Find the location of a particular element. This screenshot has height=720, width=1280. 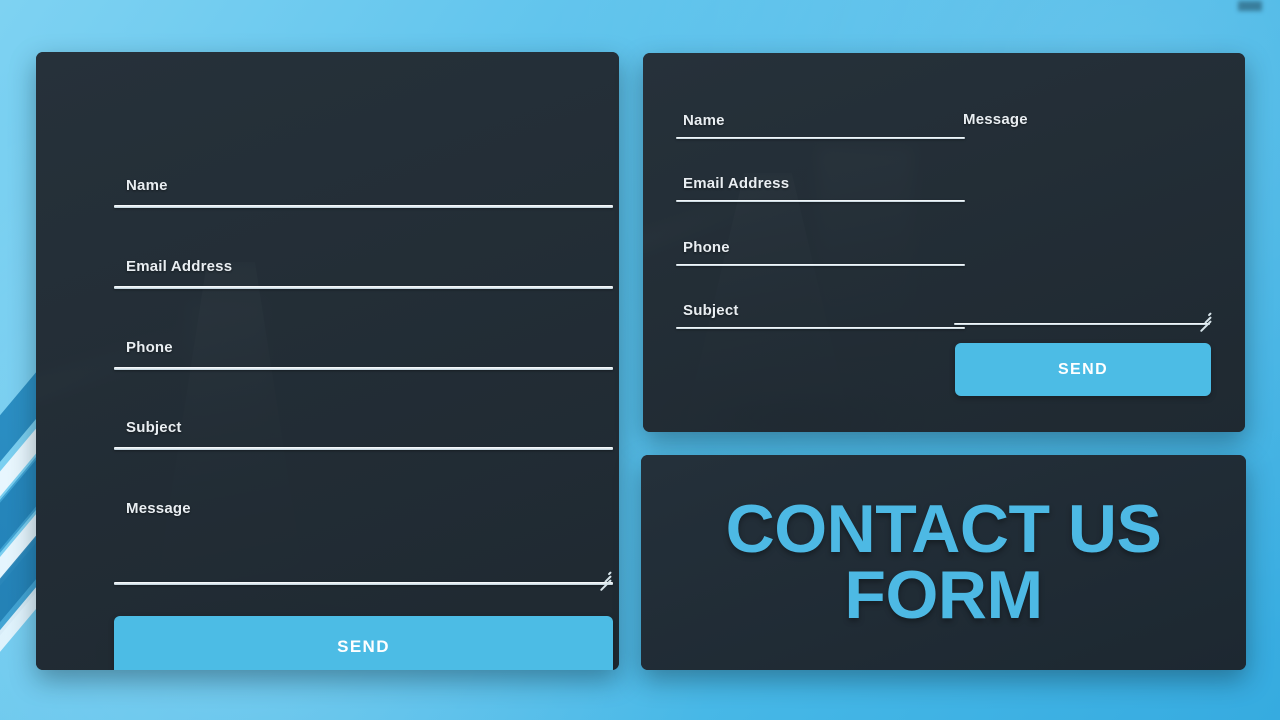

corner-smudge is located at coordinates (1250, 6).